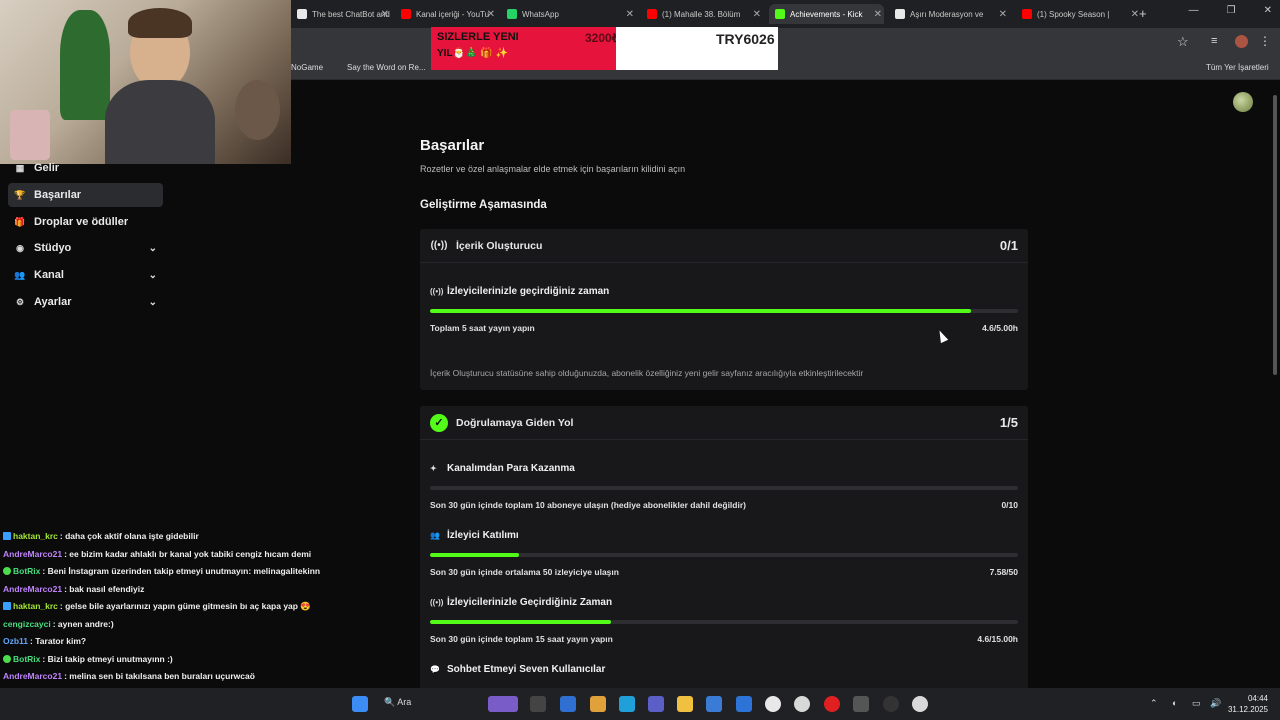  What do you see at coordinates (891, 704) in the screenshot?
I see `obs-icon` at bounding box center [891, 704].